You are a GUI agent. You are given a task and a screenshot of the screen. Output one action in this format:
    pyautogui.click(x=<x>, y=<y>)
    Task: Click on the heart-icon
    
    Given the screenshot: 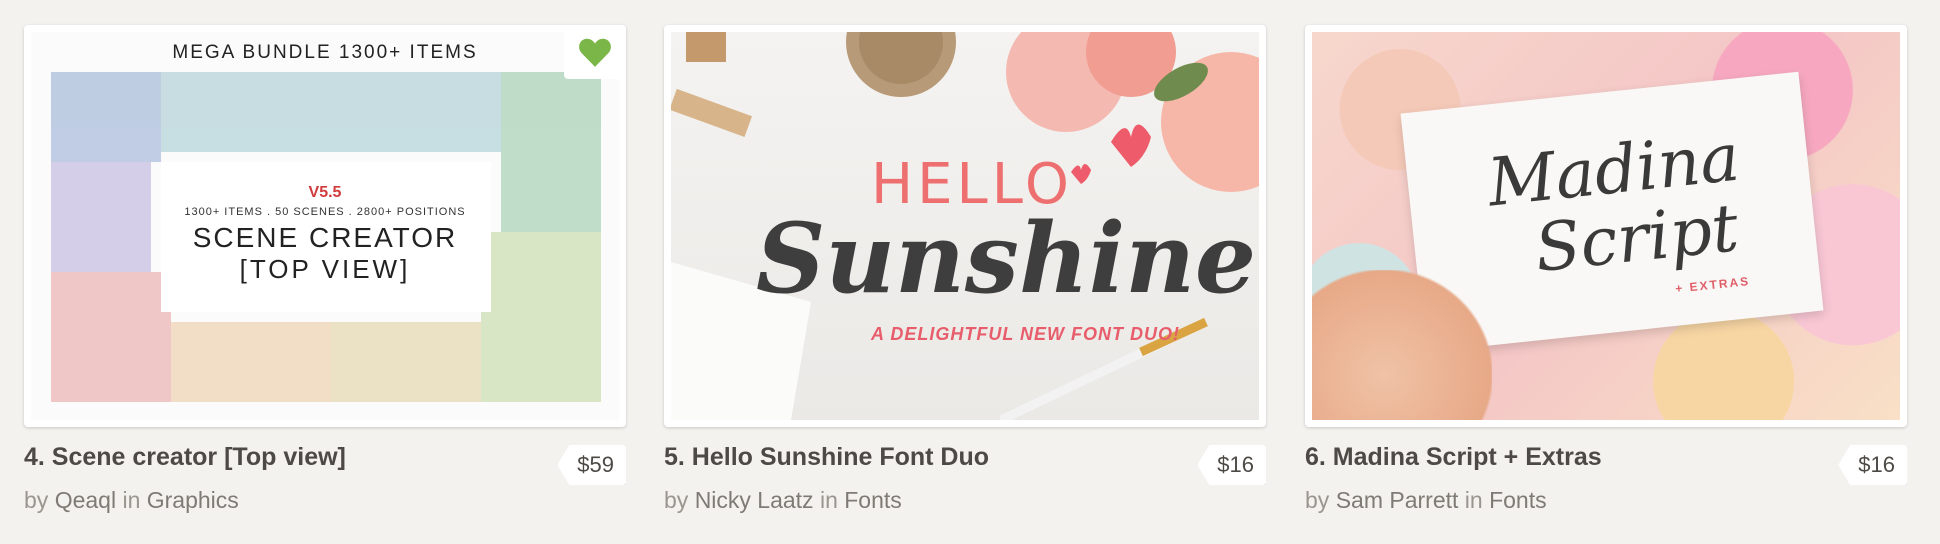 What is the action you would take?
    pyautogui.click(x=595, y=52)
    